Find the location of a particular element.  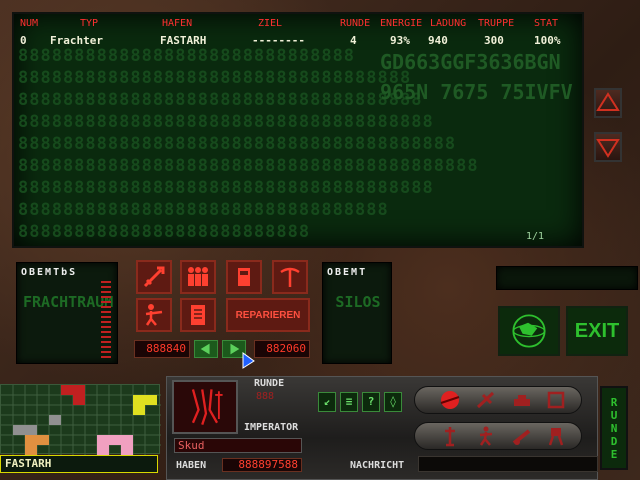

tool-button-diamond: ◊ is located at coordinates (393, 402).